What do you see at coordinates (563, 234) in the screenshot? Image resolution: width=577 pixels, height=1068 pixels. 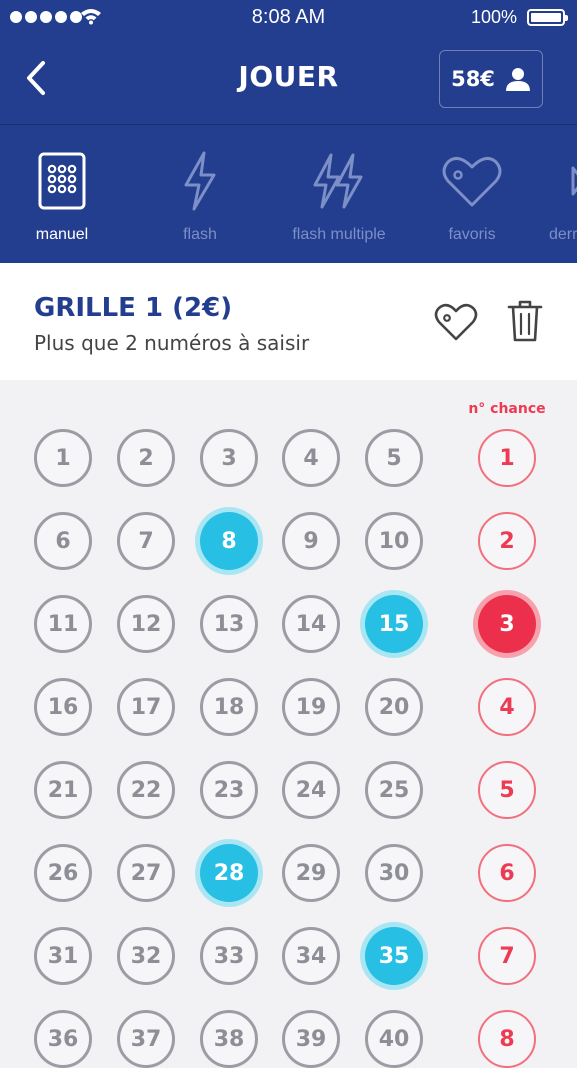 I see `tab-label: derr` at bounding box center [563, 234].